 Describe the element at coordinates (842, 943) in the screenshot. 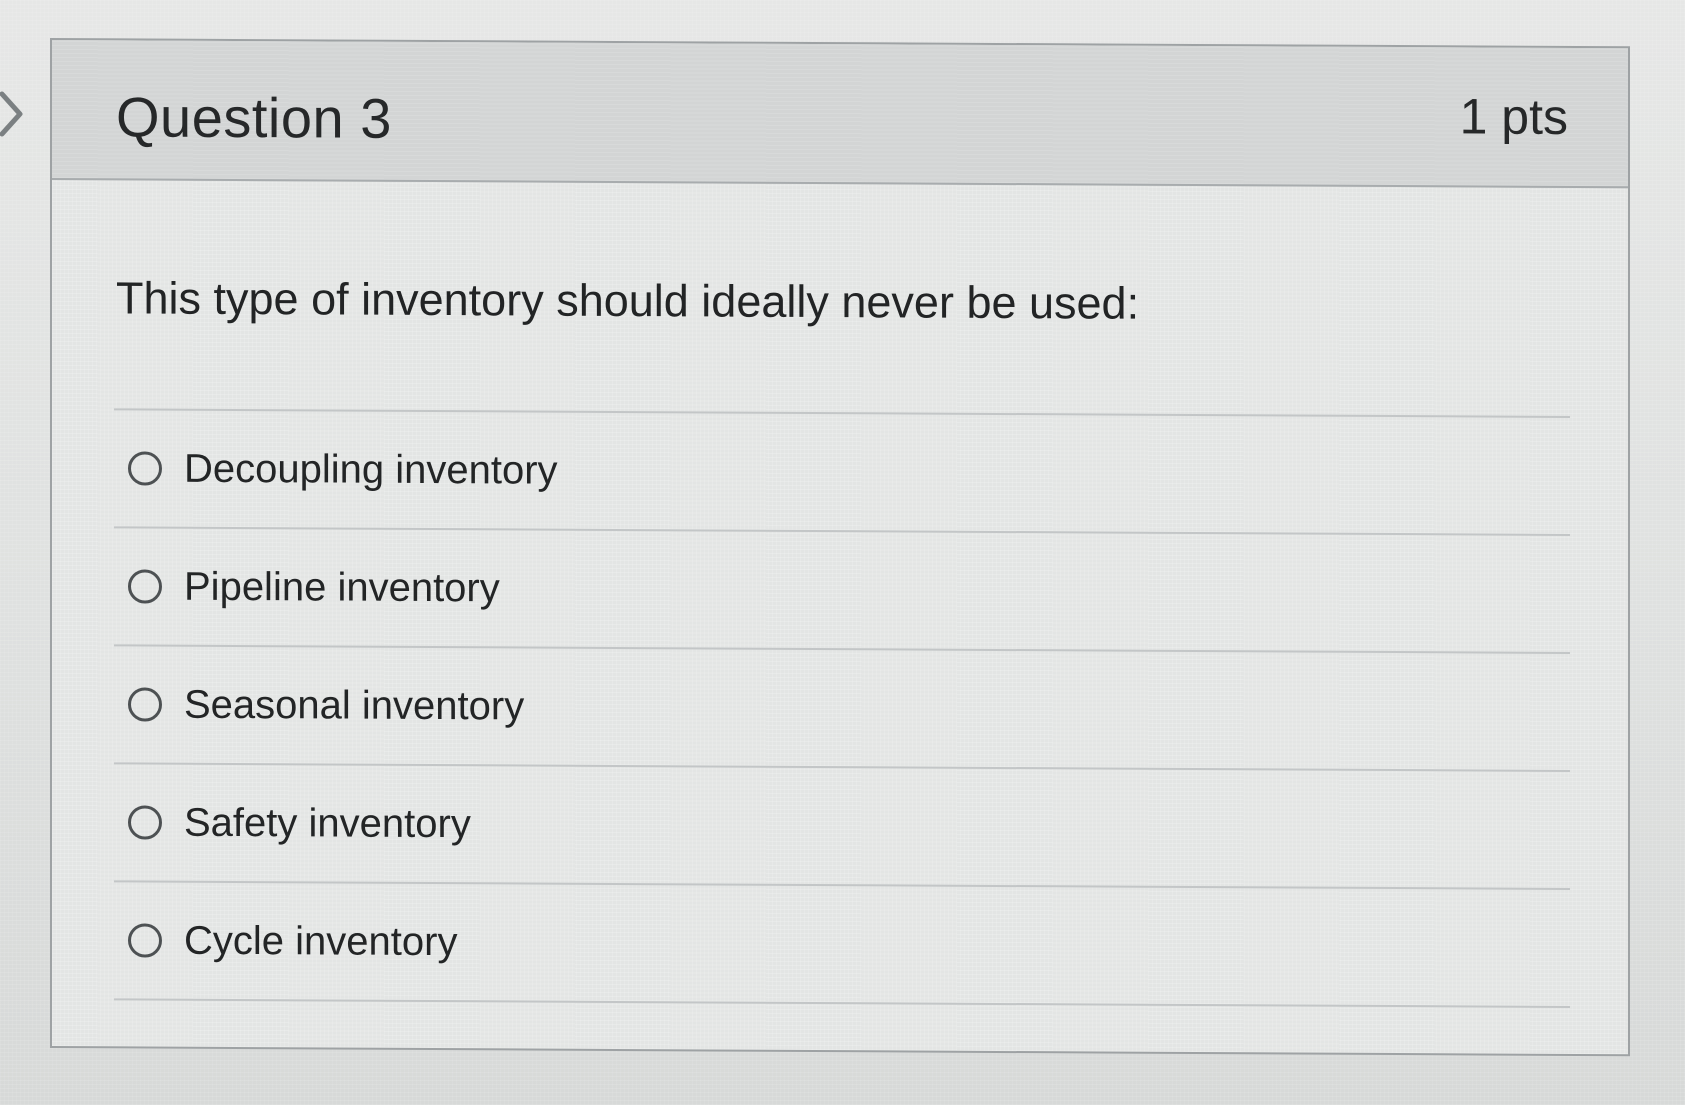

I see `answer-option-cycle: Cycle inventory` at that location.